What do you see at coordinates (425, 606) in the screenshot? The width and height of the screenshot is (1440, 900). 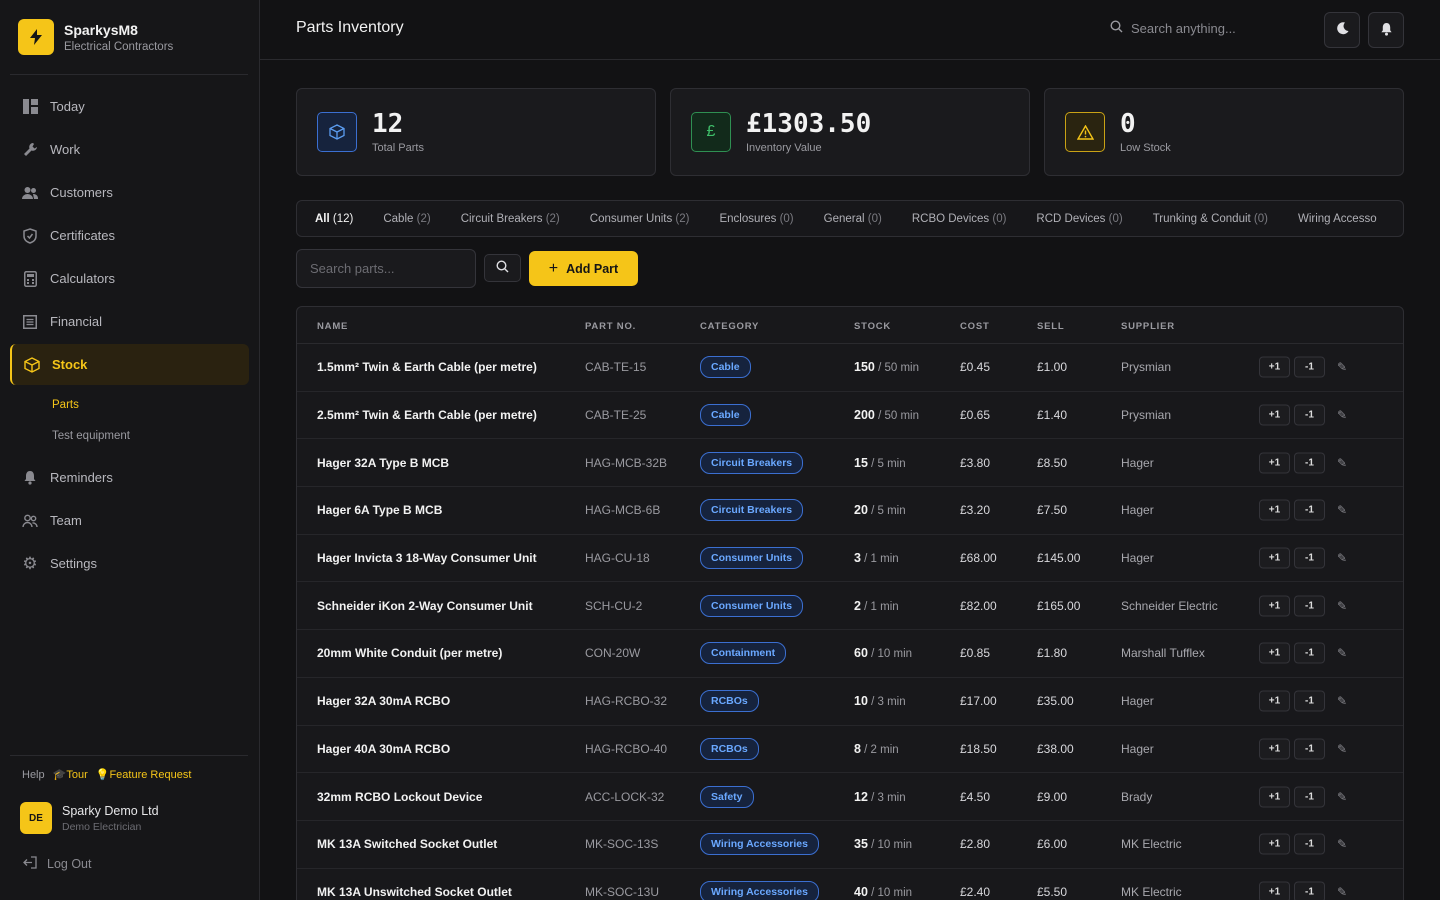 I see `part-name: Schneider iKon 2-Way Consumer Unit` at bounding box center [425, 606].